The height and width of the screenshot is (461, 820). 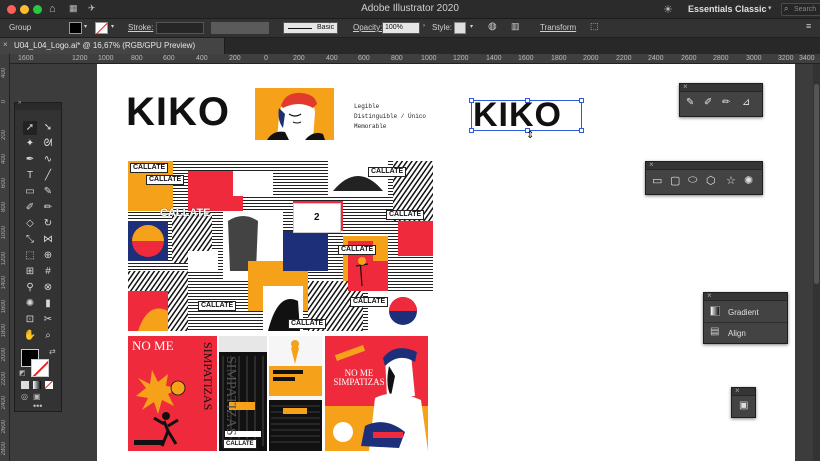 What do you see at coordinates (401, 28) in the screenshot?
I see `opacity-field: 100%` at bounding box center [401, 28].